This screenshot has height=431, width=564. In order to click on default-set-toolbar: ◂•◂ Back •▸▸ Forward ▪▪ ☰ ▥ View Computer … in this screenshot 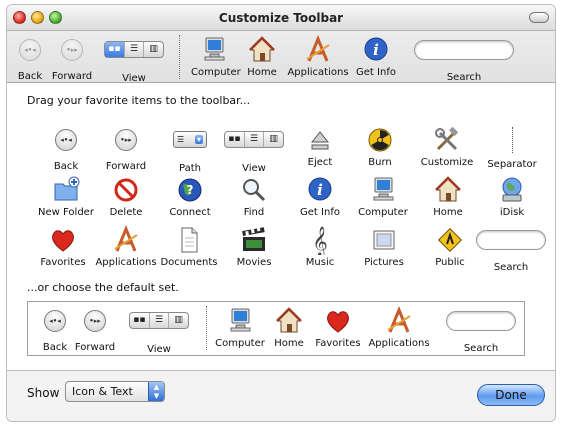, I will do `click(276, 328)`.